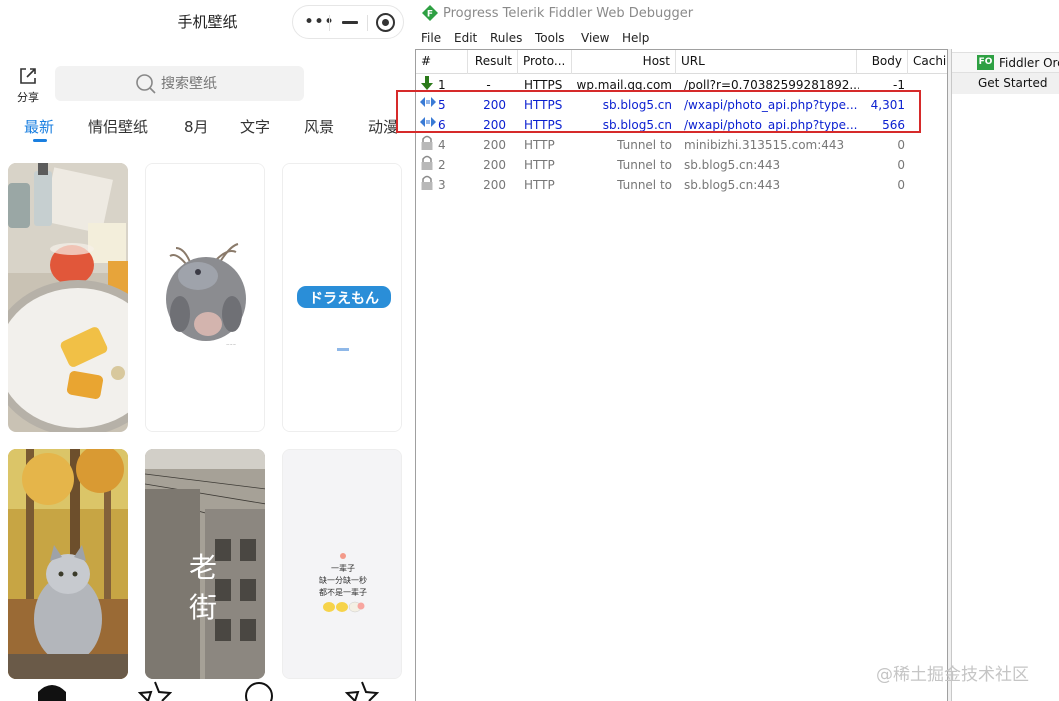 This screenshot has height=701, width=1059. I want to click on tab-fiddler-orchestra-label: Fiddler Orc, so click(1029, 63).